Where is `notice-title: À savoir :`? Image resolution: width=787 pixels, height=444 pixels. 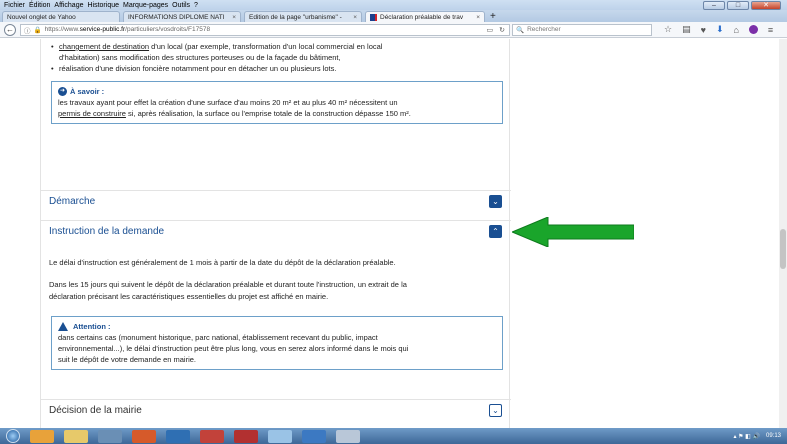
notice-title: À savoir : is located at coordinates (87, 91).